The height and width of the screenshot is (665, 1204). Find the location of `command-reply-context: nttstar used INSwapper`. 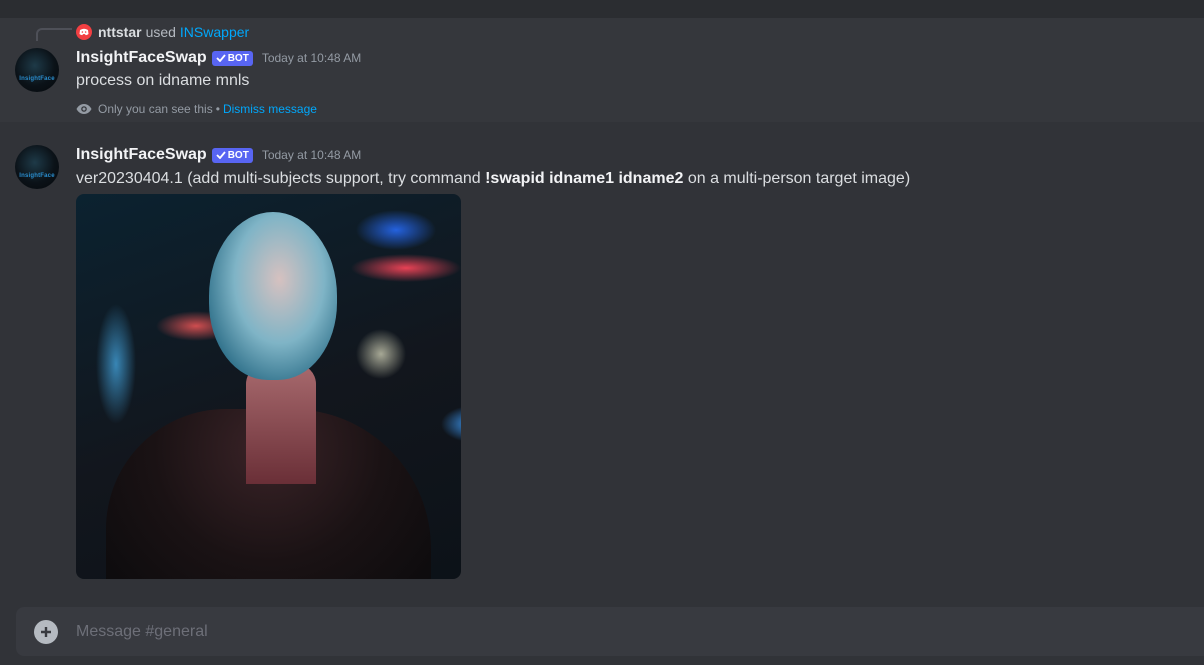

command-reply-context: nttstar used INSwapper is located at coordinates (162, 32).